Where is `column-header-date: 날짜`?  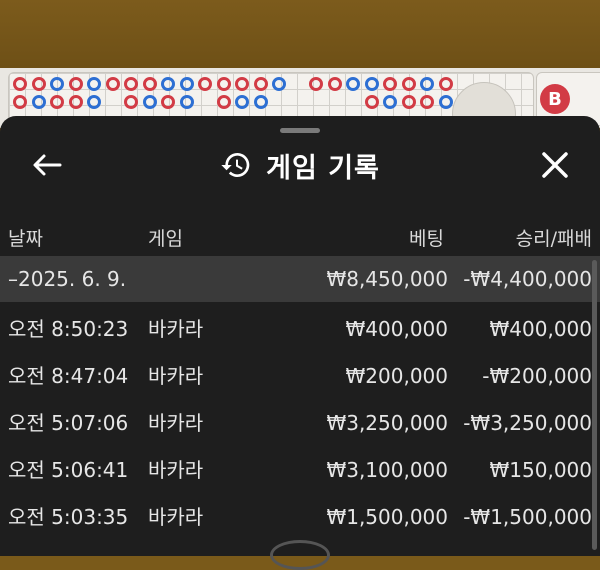
column-header-date: 날짜 is located at coordinates (25, 239).